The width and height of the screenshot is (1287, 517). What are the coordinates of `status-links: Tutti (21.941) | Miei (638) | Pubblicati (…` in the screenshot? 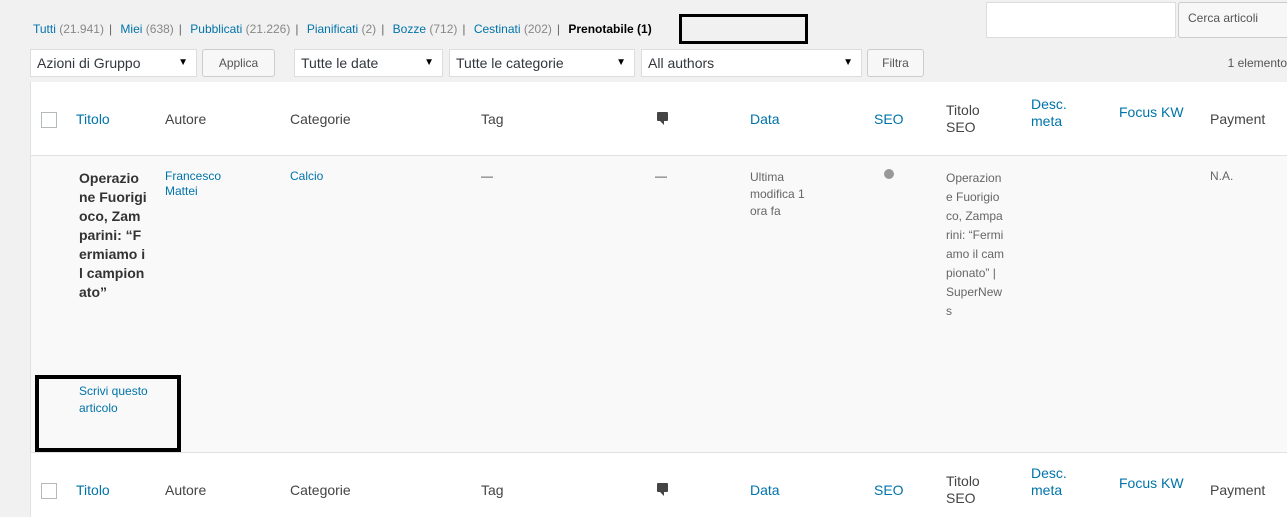 It's located at (342, 29).